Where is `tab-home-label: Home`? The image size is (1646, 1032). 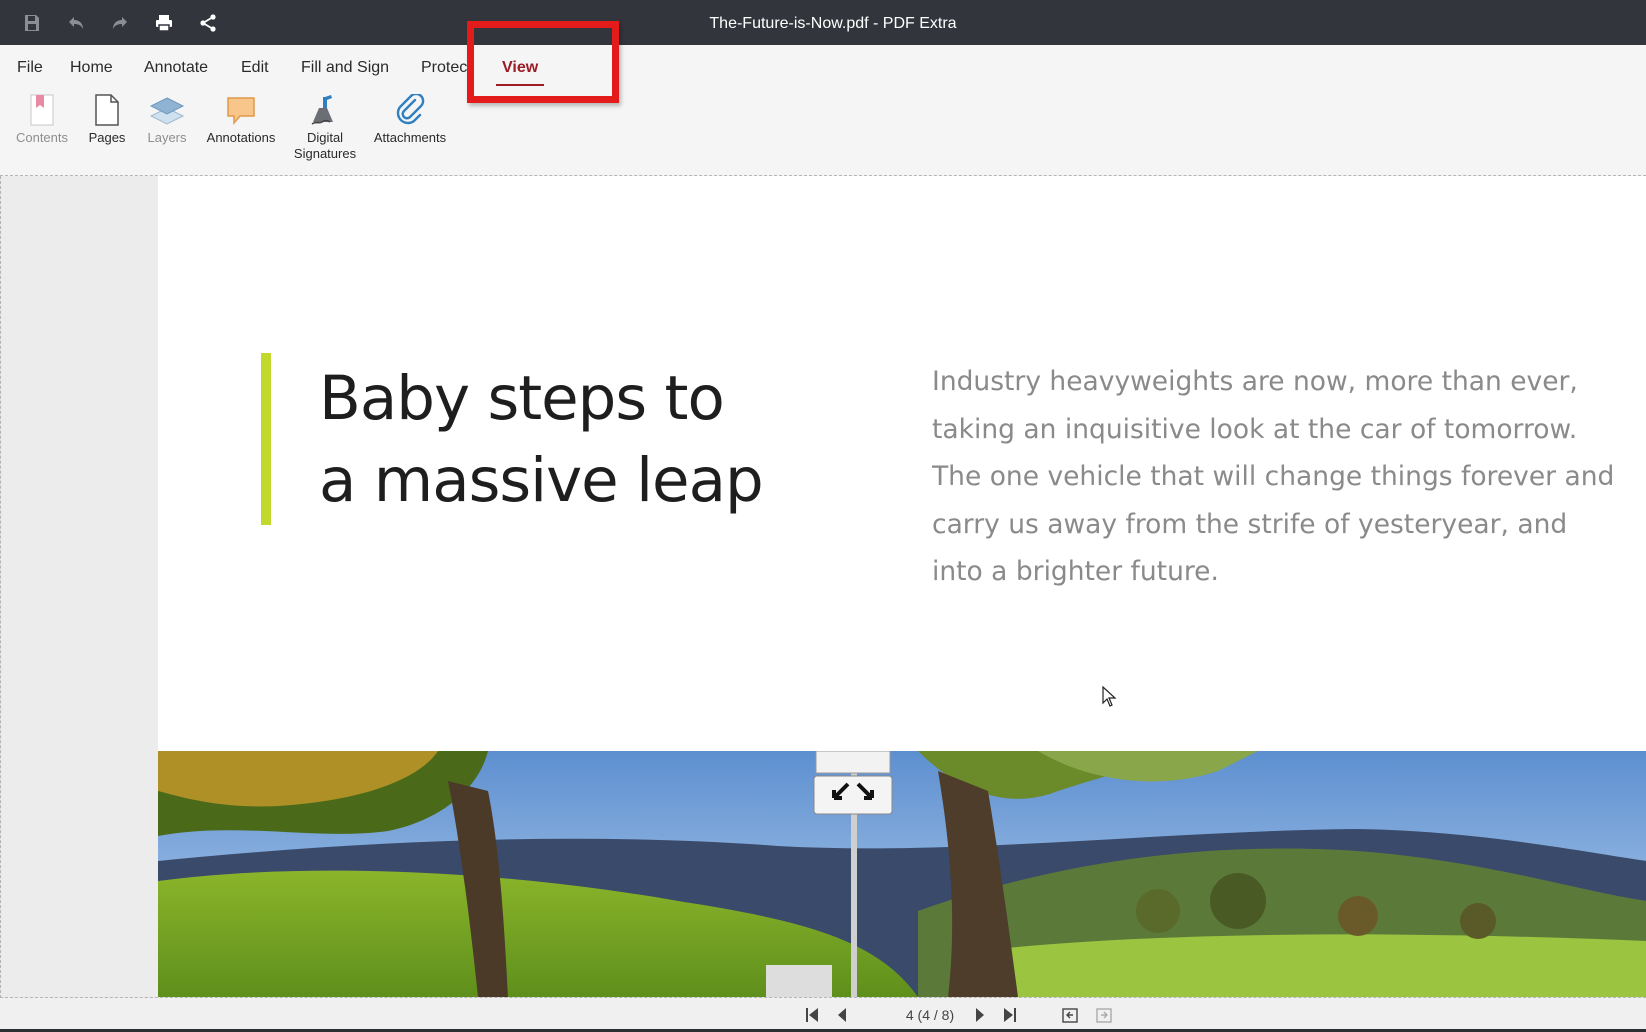
tab-home-label: Home is located at coordinates (91, 67).